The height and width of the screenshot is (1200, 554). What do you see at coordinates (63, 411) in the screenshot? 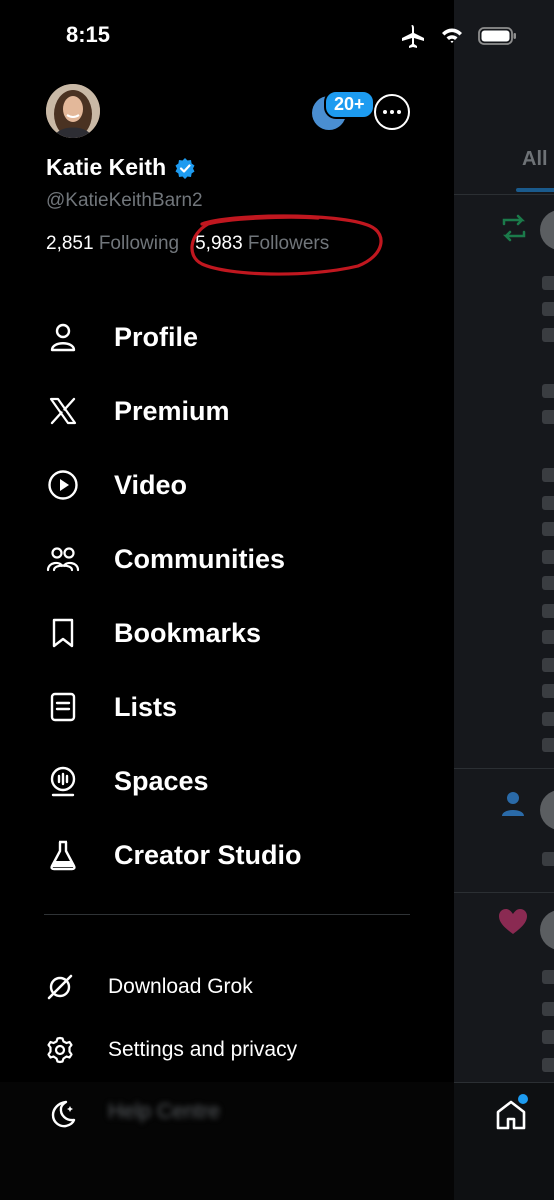
I see `x-logo-icon` at bounding box center [63, 411].